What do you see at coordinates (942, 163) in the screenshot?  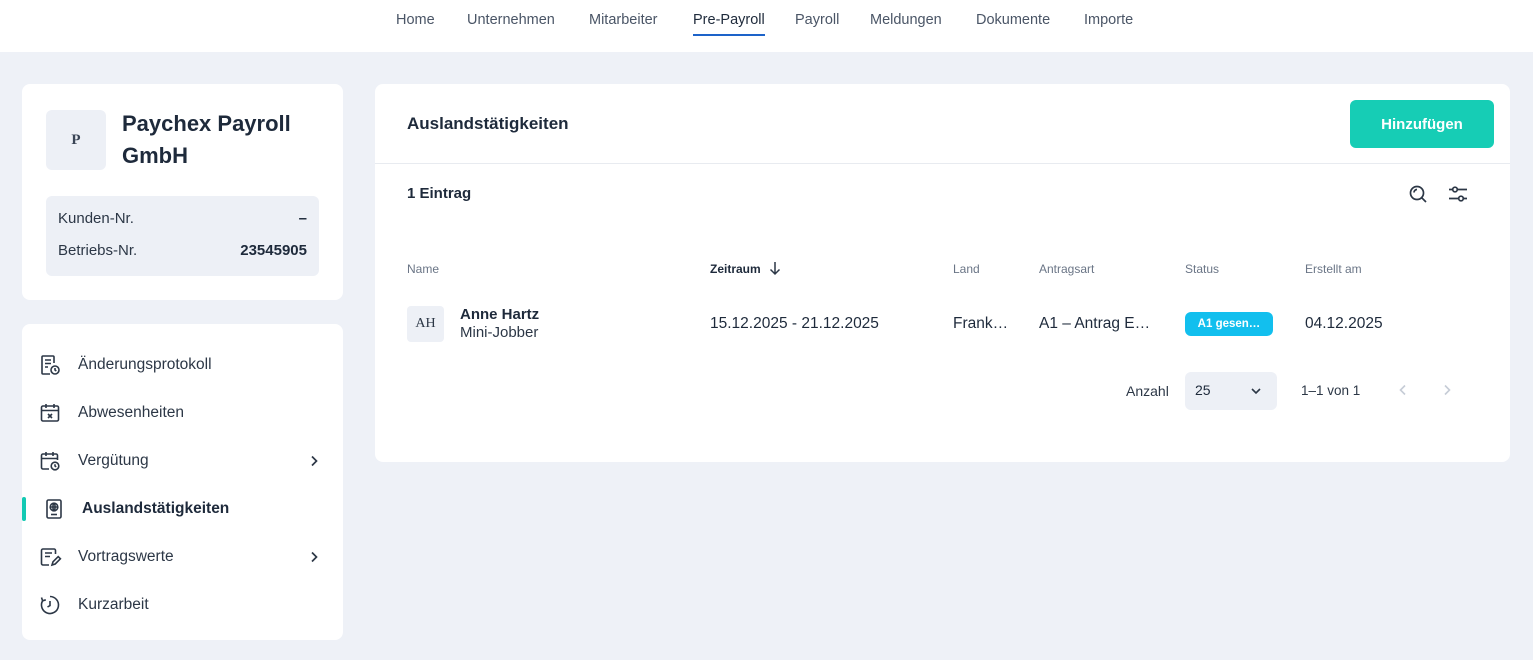 I see `header-divider` at bounding box center [942, 163].